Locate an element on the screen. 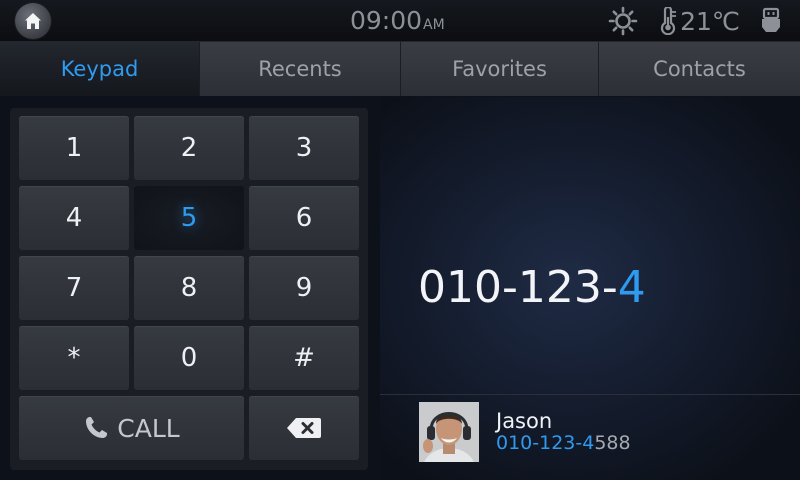  key-9: 9 is located at coordinates (304, 288).